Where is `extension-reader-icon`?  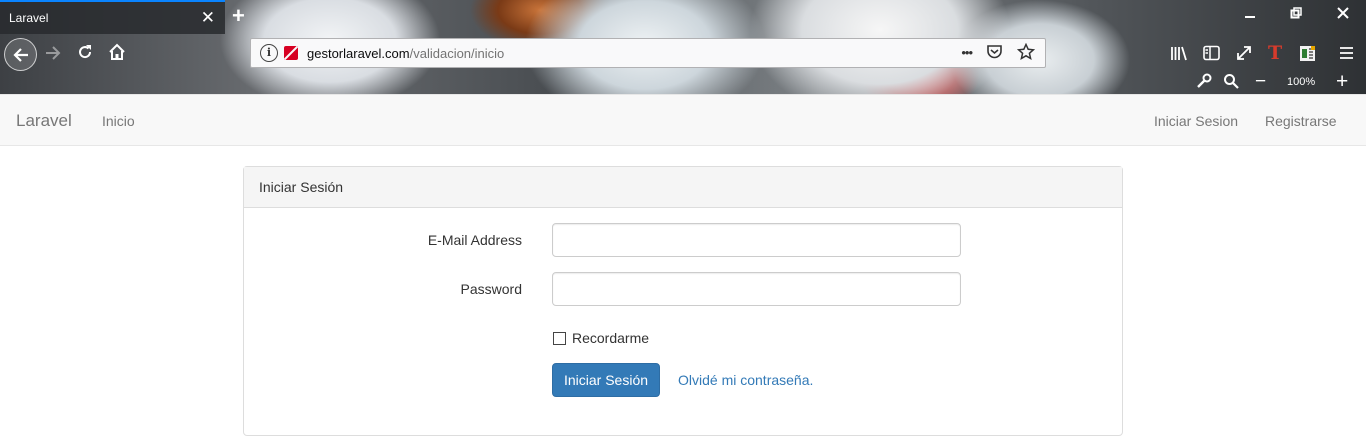 extension-reader-icon is located at coordinates (1307, 55).